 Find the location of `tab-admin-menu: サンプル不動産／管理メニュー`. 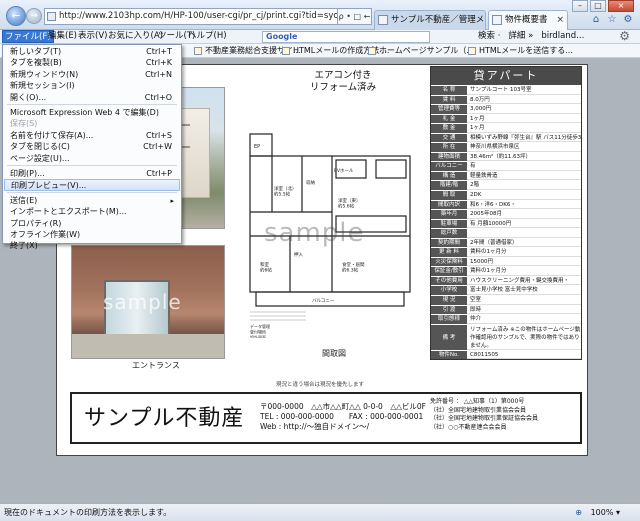

tab-admin-menu: サンプル不動産／管理メニュー is located at coordinates (430, 20).